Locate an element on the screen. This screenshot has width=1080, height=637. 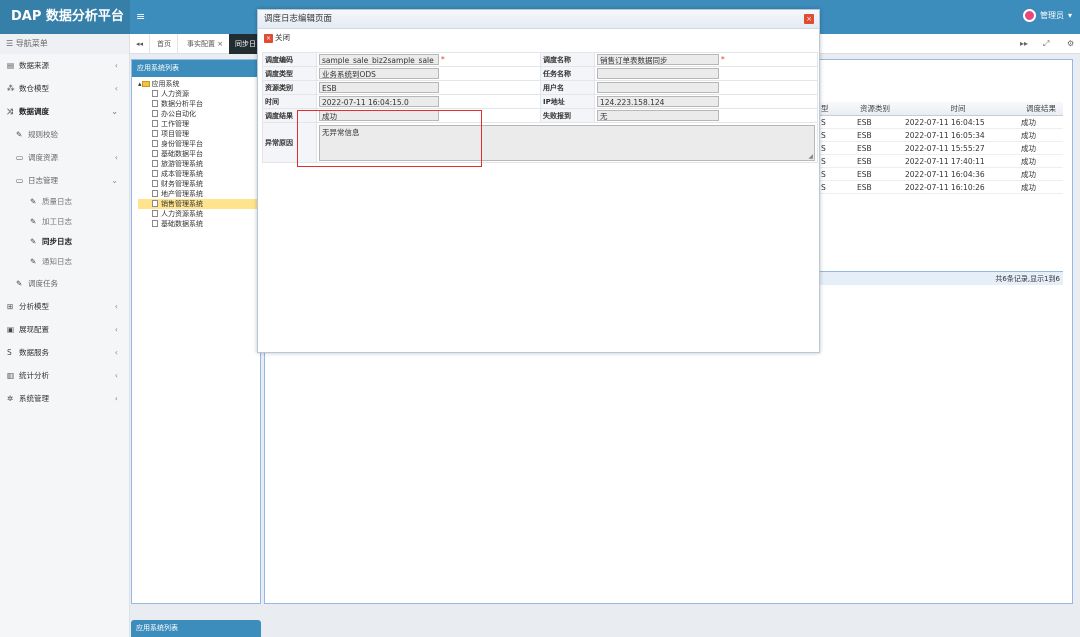
table-row: S ESB 2022-07-11 15:55:27 成功 is located at coordinates (941, 148).